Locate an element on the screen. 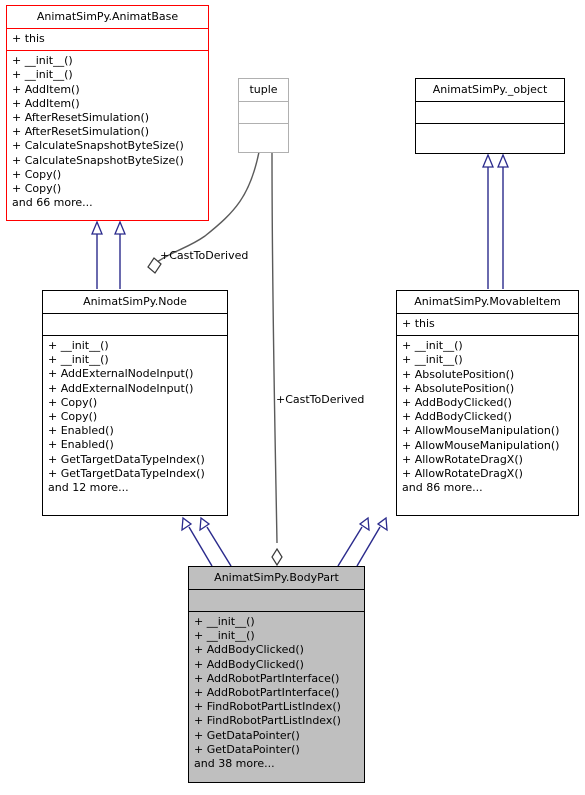 The width and height of the screenshot is (585, 795). edge-label-cast-to-derived-node: +CastToDerived is located at coordinates (204, 255).